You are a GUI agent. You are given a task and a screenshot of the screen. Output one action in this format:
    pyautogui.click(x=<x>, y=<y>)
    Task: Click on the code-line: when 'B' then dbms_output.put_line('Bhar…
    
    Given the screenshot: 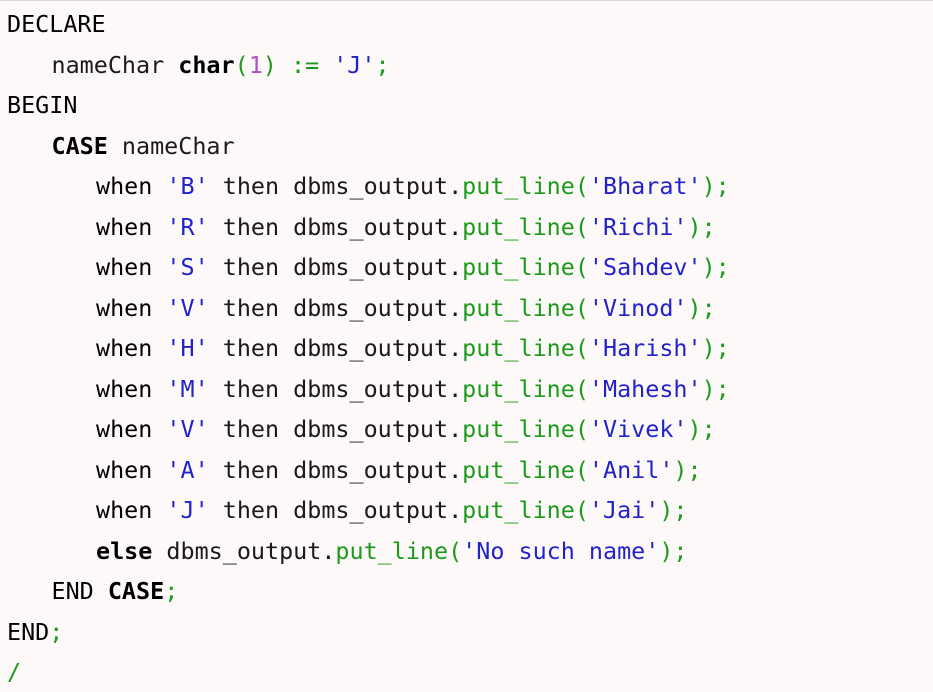 What is the action you would take?
    pyautogui.click(x=413, y=186)
    